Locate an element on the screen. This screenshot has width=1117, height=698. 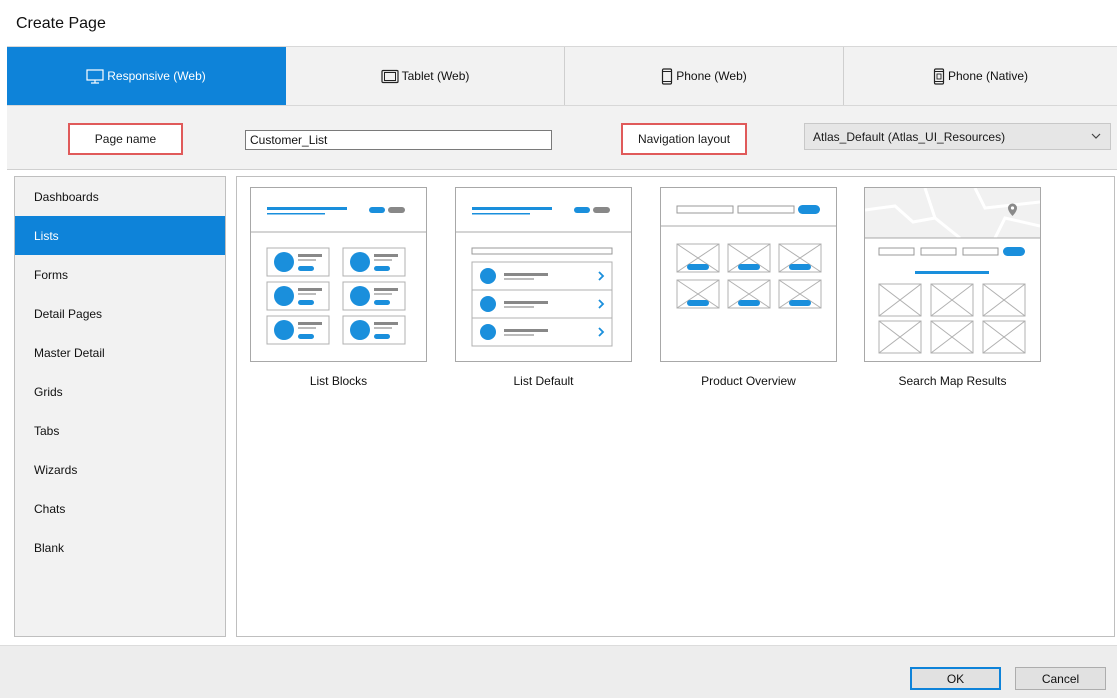
phone-icon is located at coordinates (667, 76).